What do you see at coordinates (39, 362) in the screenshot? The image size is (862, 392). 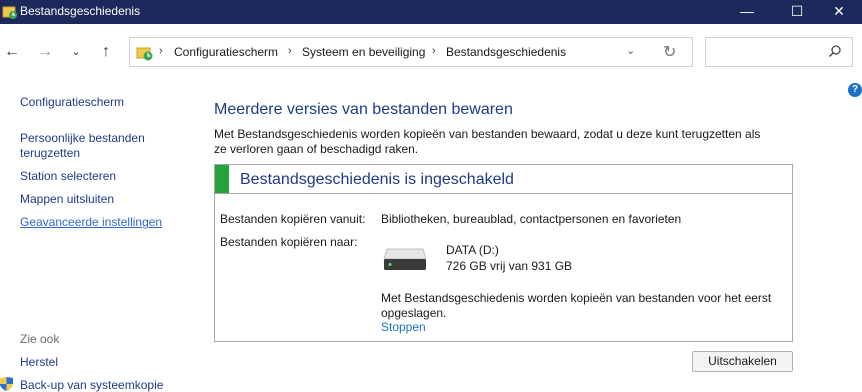 I see `sidebar-item-herstel: Herstel` at bounding box center [39, 362].